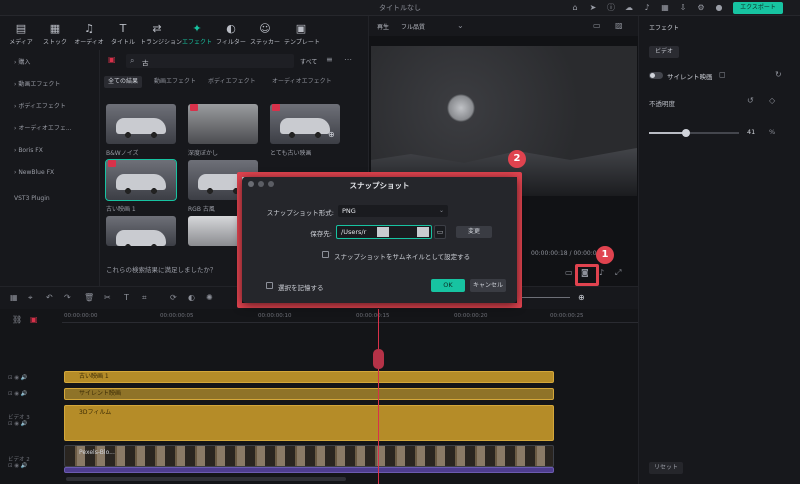 This screenshot has width=800, height=484. I want to click on search-input: ⌕ 古, so click(210, 61).